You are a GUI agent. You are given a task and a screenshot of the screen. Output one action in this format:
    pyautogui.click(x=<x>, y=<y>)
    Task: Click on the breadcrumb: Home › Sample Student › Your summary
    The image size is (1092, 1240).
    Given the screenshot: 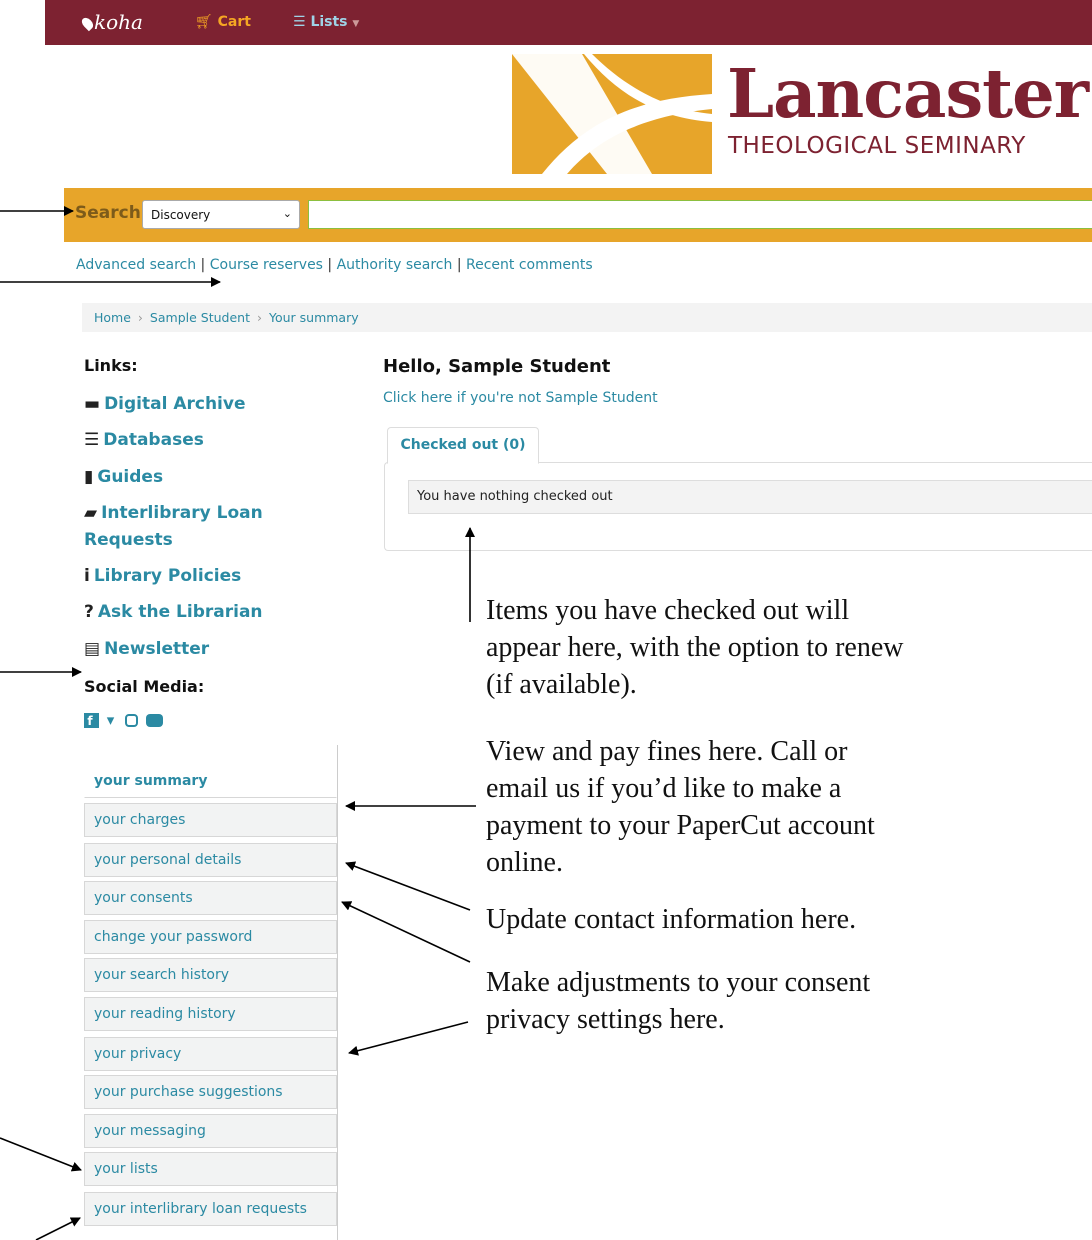 What is the action you would take?
    pyautogui.click(x=587, y=317)
    